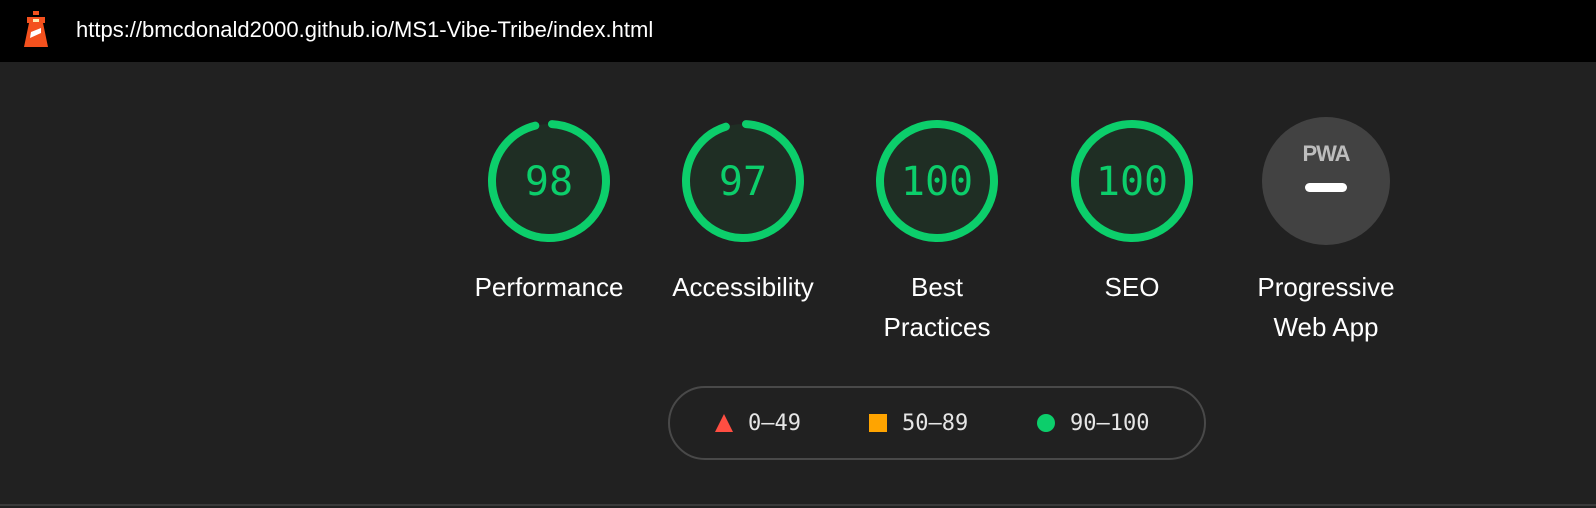 This screenshot has width=1596, height=508. What do you see at coordinates (1110, 423) in the screenshot?
I see `legend-range-pass: 90–100` at bounding box center [1110, 423].